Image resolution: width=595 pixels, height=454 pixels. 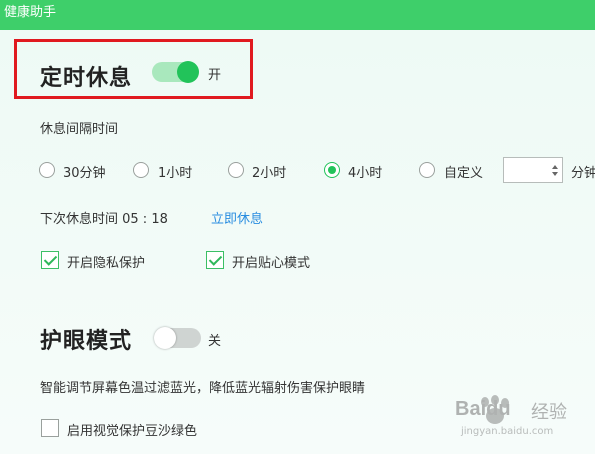 What do you see at coordinates (141, 170) in the screenshot?
I see `radio-1hour` at bounding box center [141, 170].